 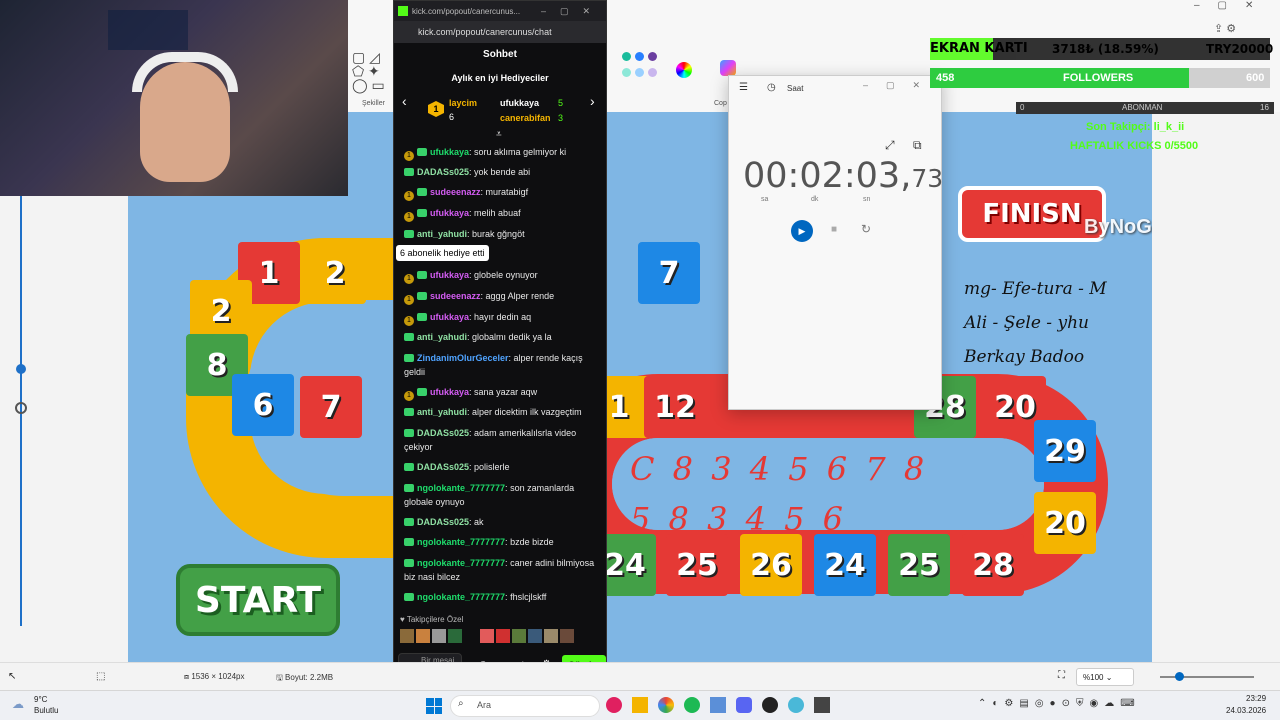 I want to click on copilot-icon, so click(x=728, y=68).